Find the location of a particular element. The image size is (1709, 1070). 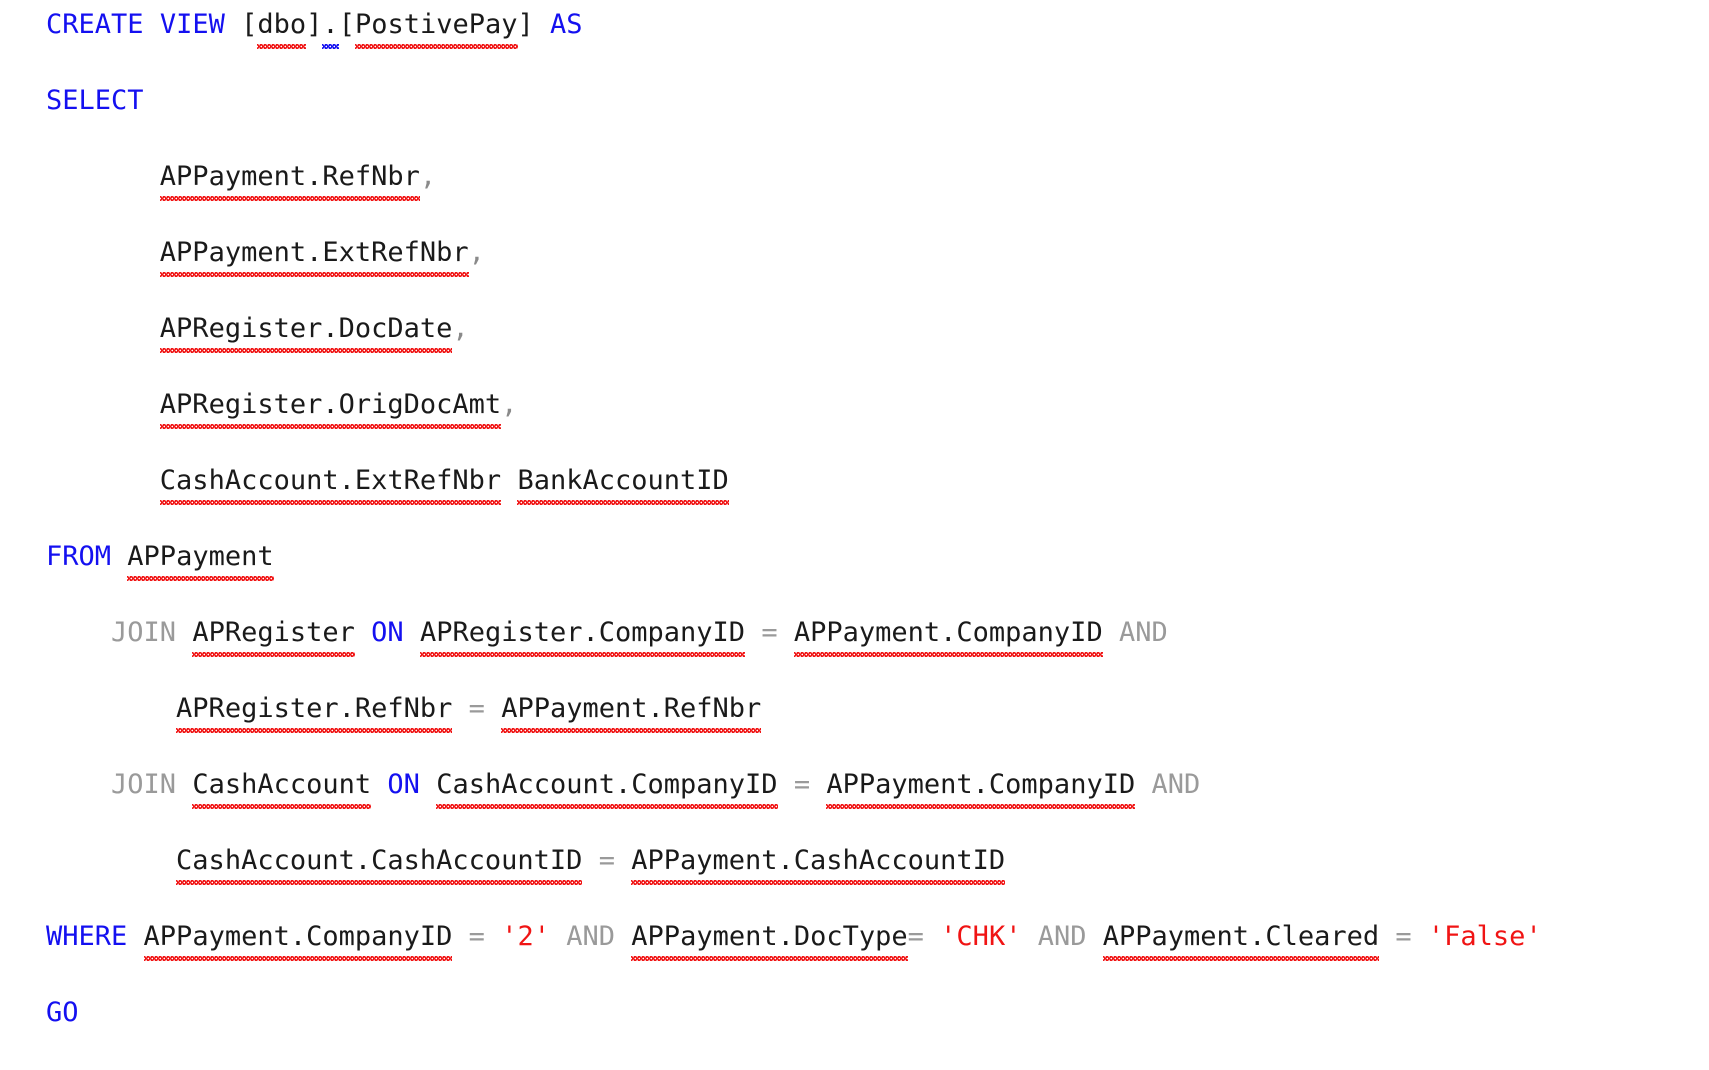

code-token: VIEW is located at coordinates (192, 24).